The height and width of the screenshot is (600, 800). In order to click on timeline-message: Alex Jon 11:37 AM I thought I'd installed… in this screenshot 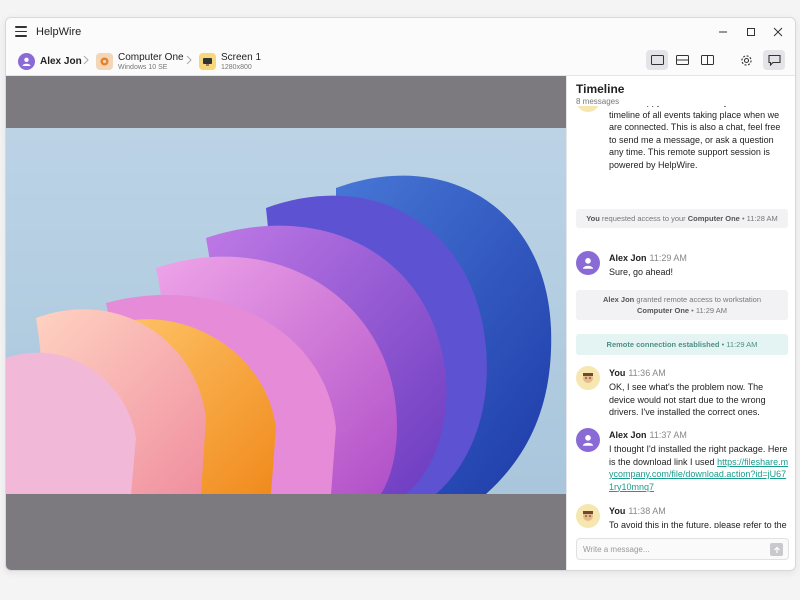, I will do `click(682, 463)`.